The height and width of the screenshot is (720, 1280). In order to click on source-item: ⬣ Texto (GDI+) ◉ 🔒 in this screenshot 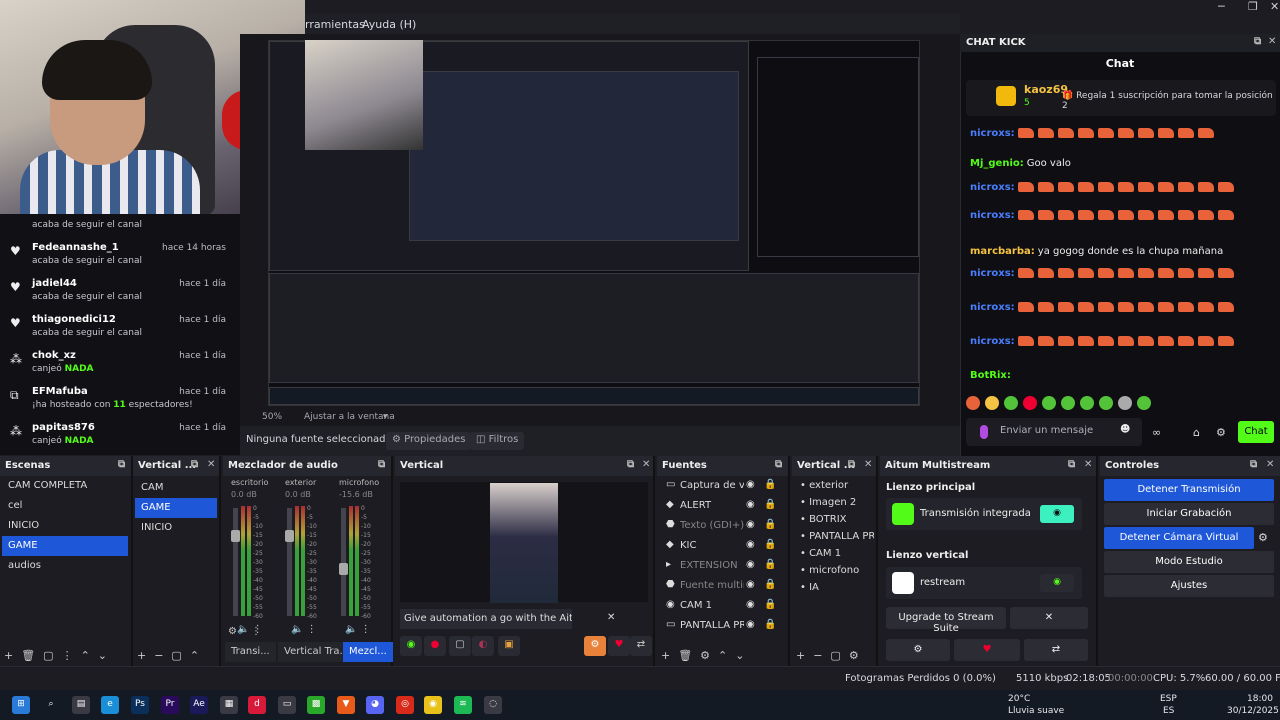, I will do `click(724, 526)`.